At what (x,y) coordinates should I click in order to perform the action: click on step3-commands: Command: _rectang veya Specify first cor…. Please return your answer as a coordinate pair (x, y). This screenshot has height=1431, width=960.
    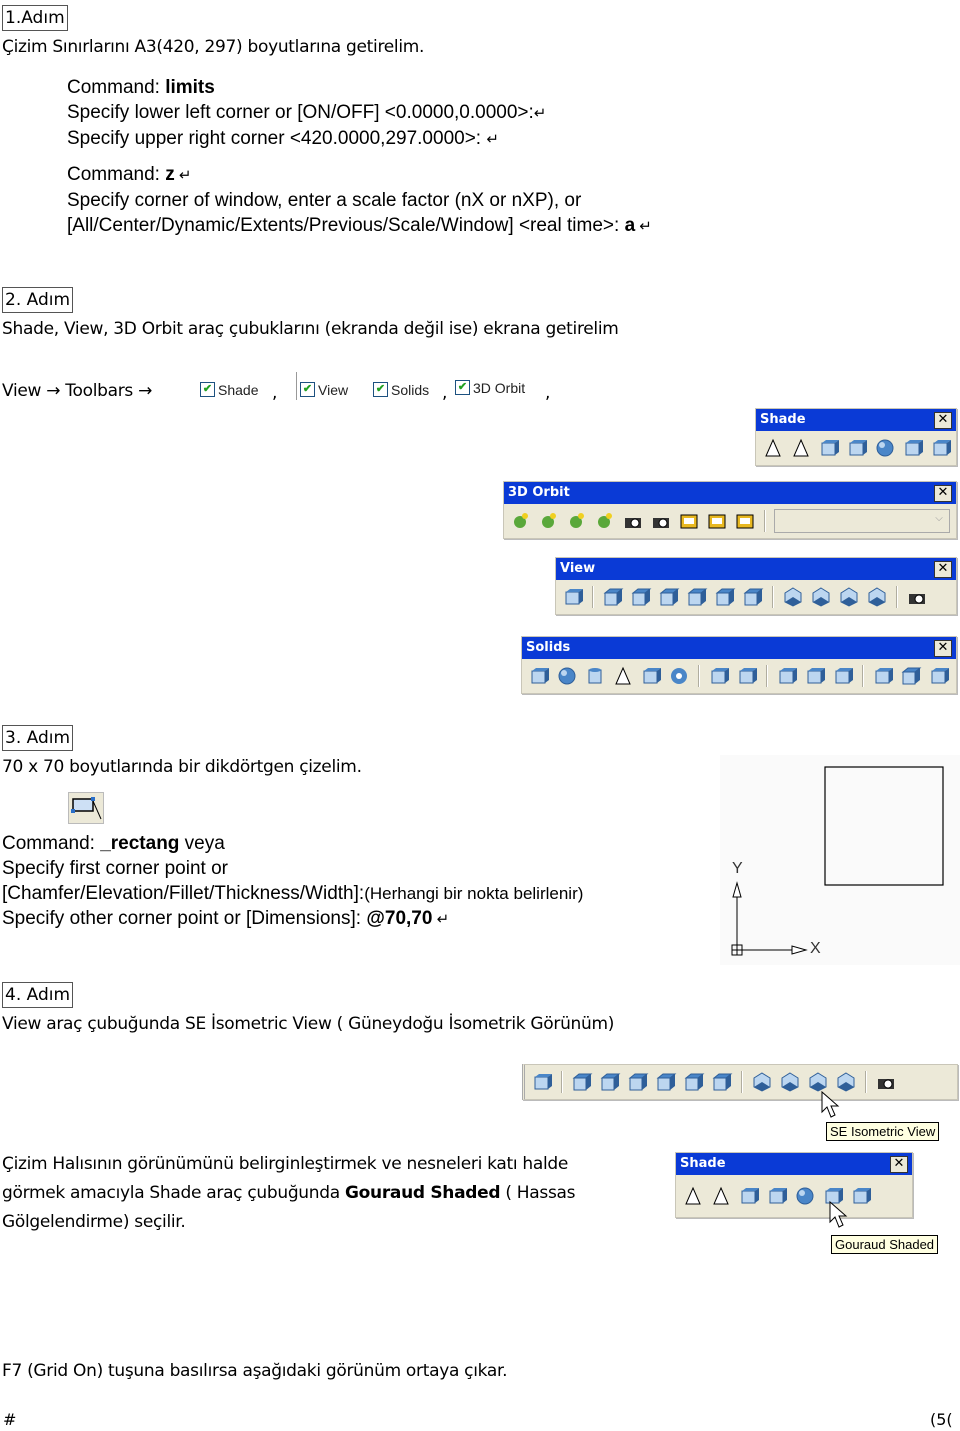
    Looking at the image, I should click on (292, 881).